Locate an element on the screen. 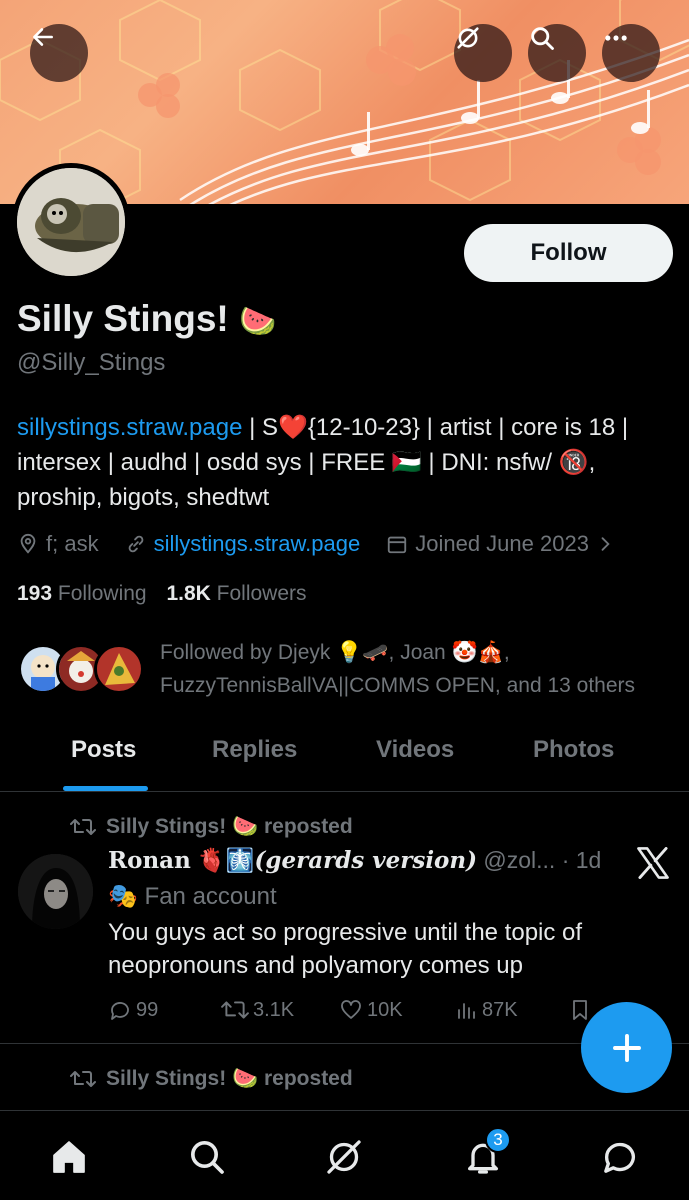  tab-photos: Photos is located at coordinates (573, 750).